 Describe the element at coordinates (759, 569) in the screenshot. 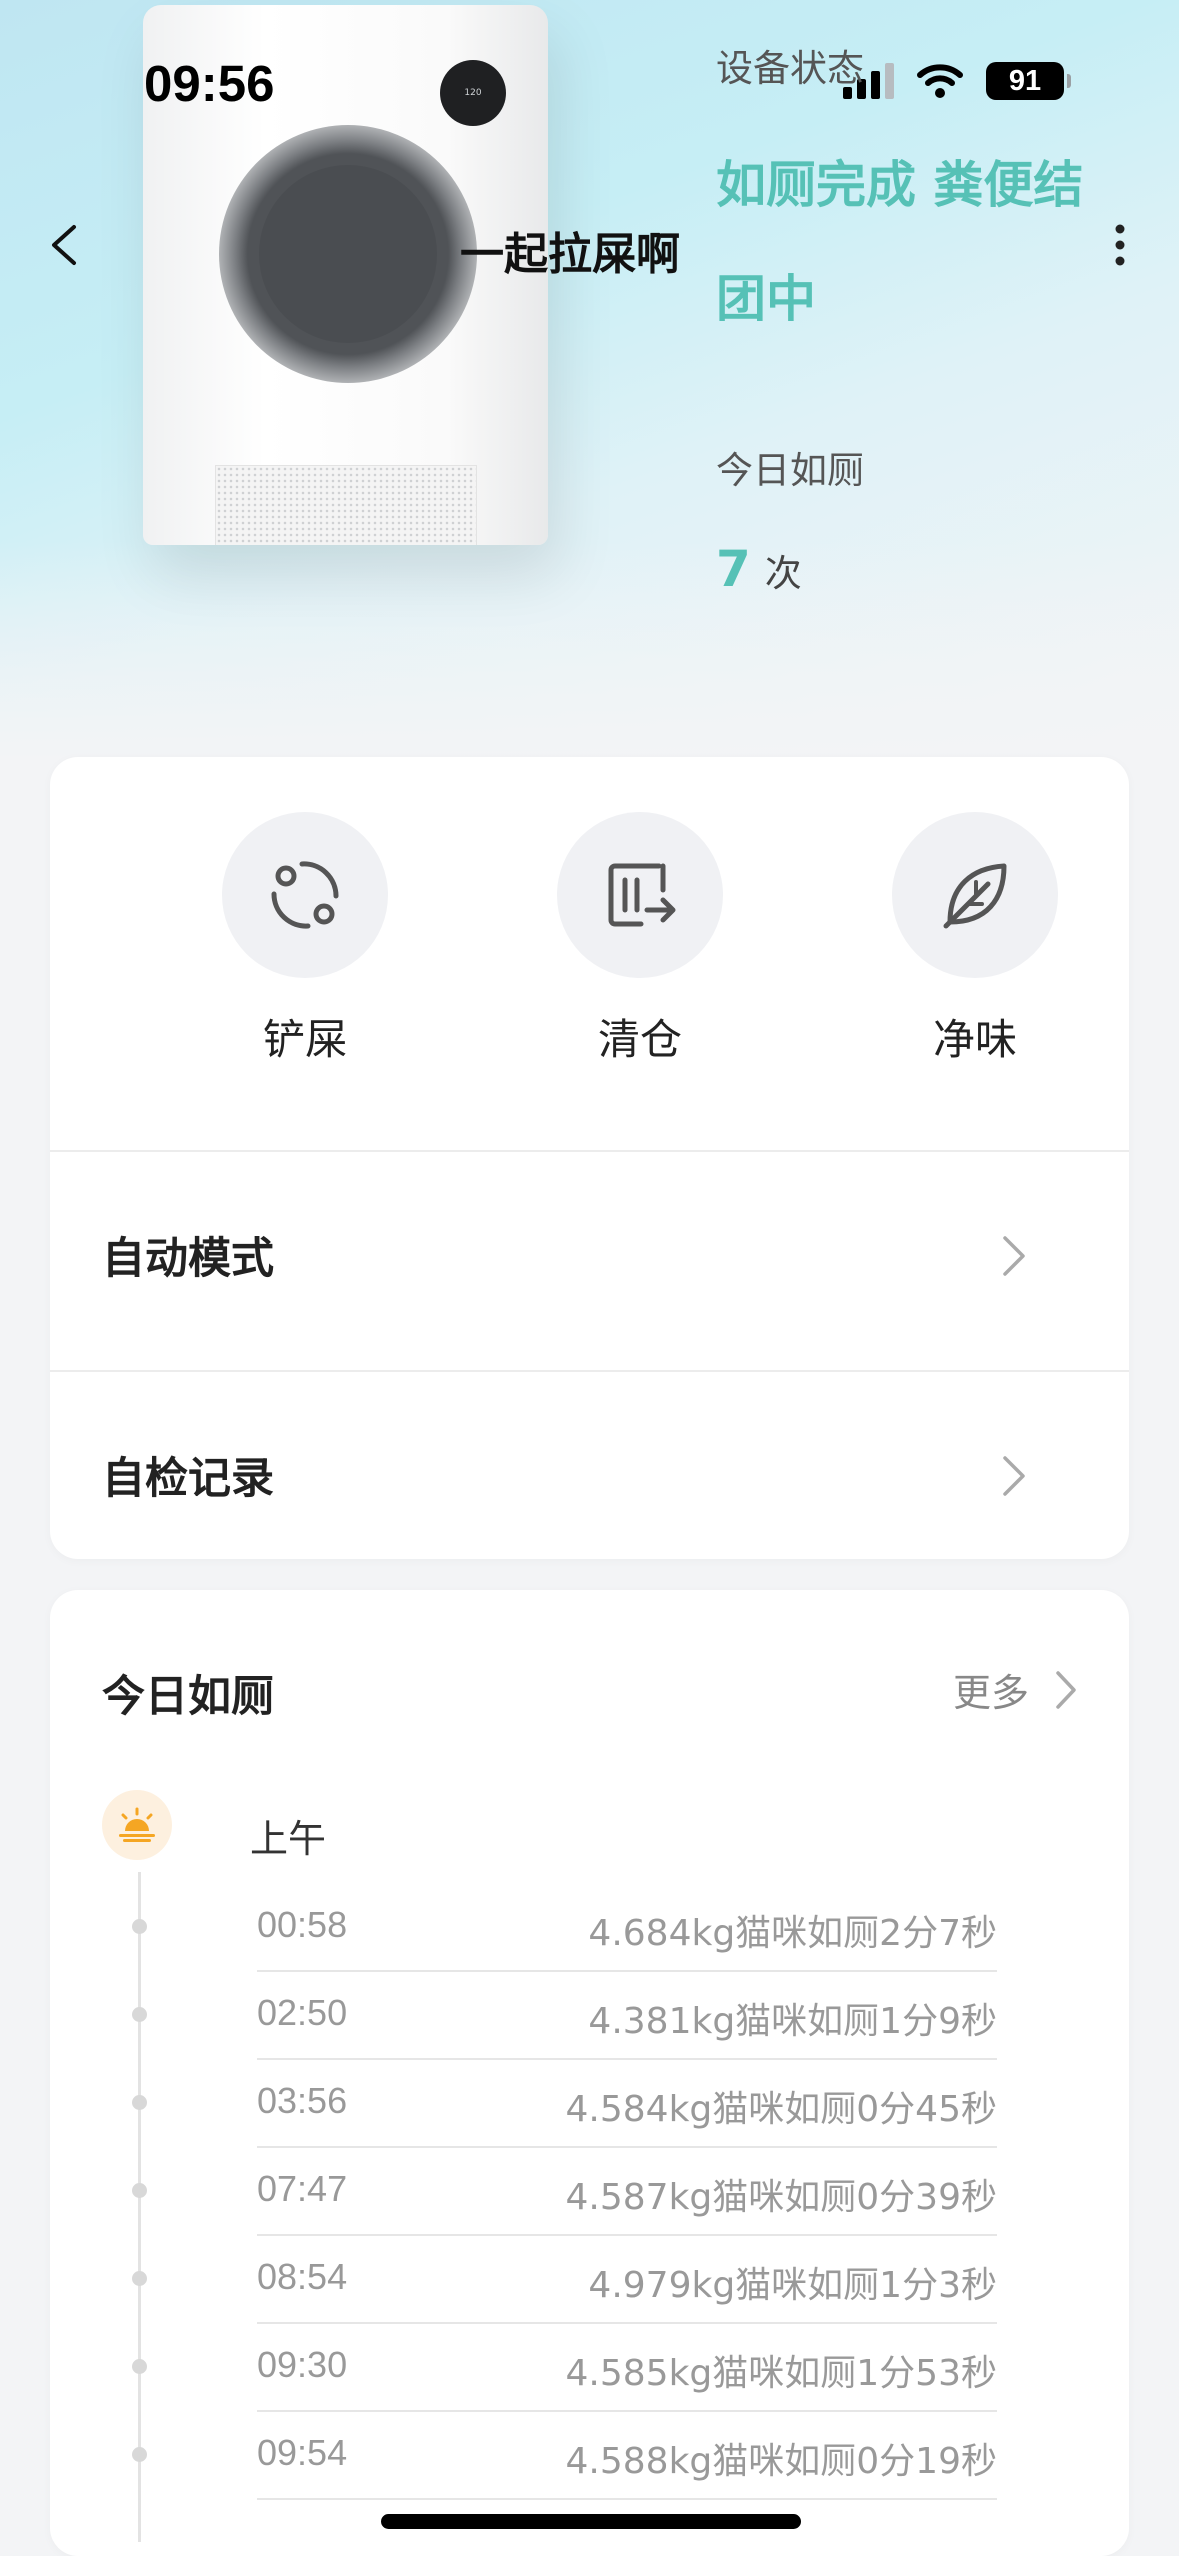

I see `today-usage-count: 7 次` at that location.